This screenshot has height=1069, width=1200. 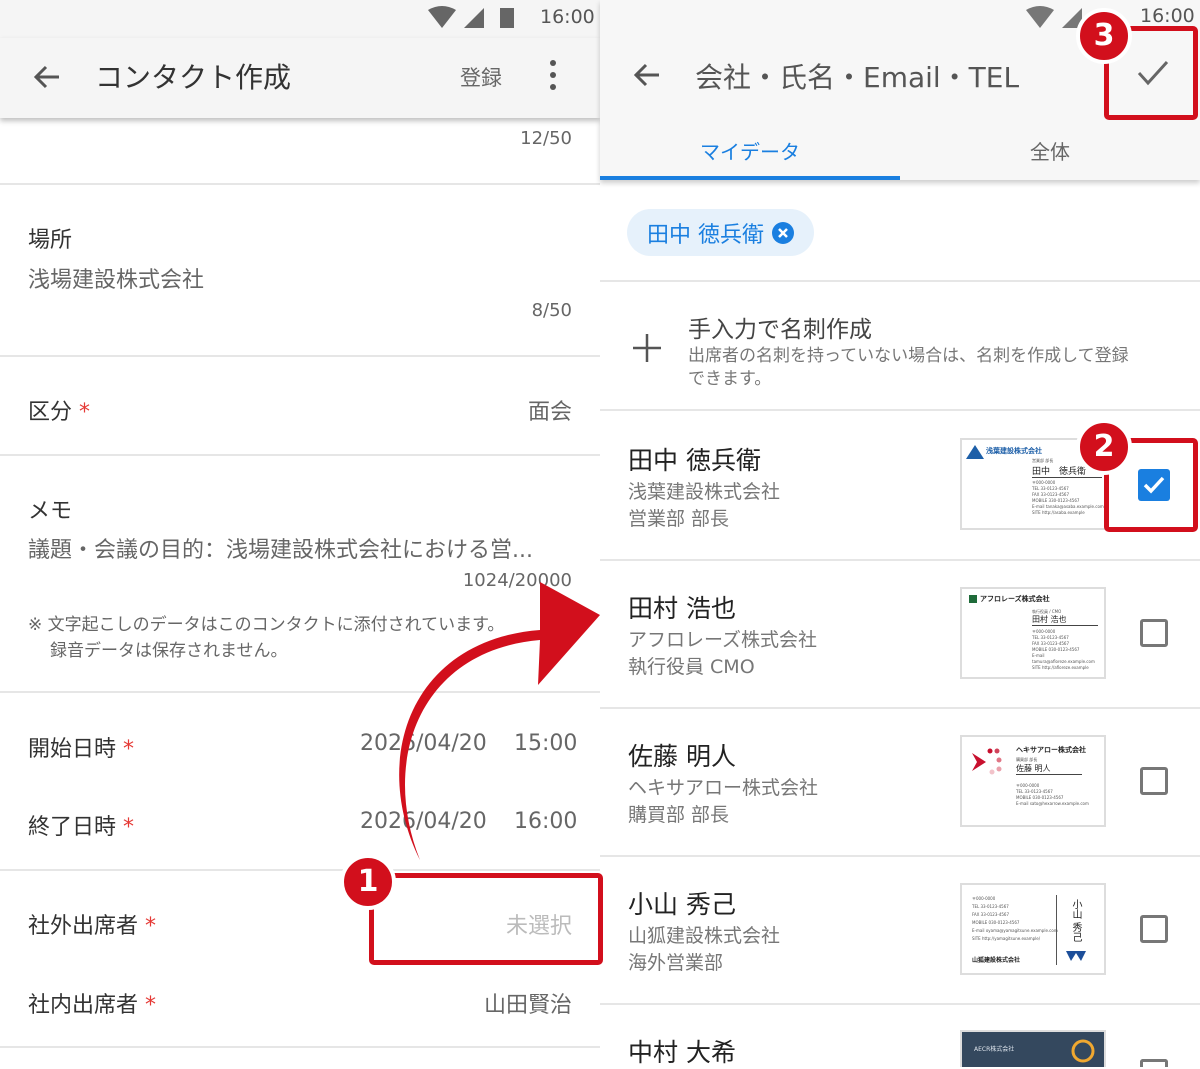 I want to click on step-badge-1: 1, so click(x=368, y=882).